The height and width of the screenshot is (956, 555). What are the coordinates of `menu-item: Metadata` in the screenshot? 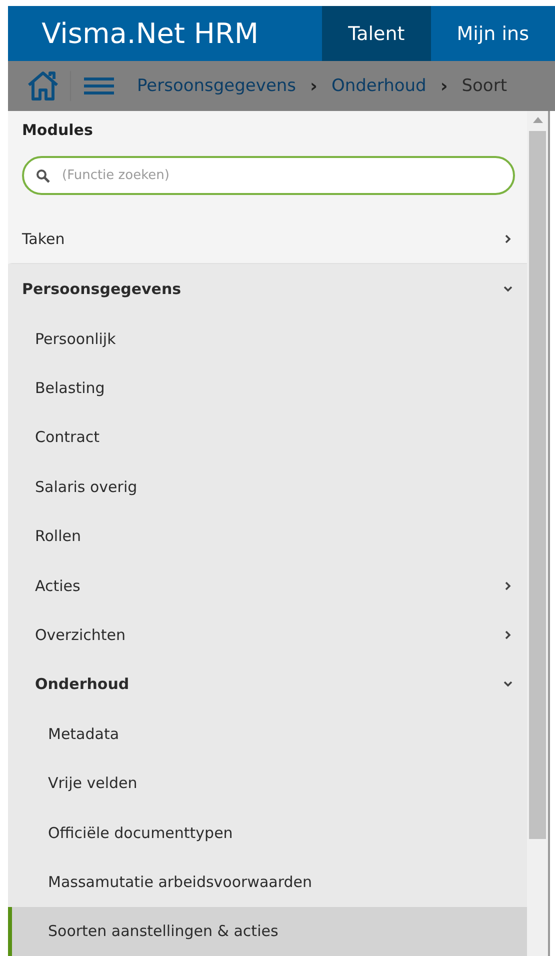 It's located at (267, 733).